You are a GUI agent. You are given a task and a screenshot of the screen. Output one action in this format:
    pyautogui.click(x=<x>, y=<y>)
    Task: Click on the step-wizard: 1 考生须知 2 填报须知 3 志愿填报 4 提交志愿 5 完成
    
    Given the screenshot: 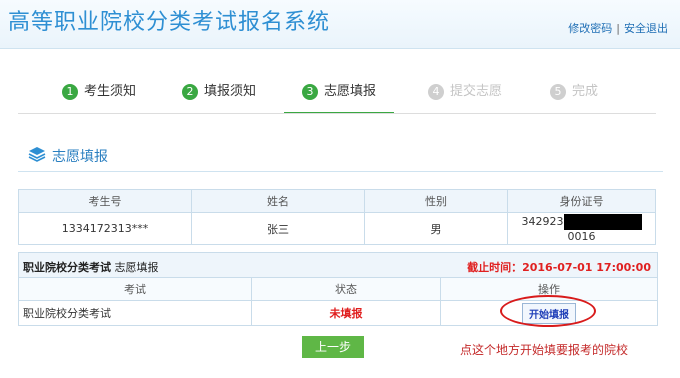 What is the action you would take?
    pyautogui.click(x=340, y=96)
    